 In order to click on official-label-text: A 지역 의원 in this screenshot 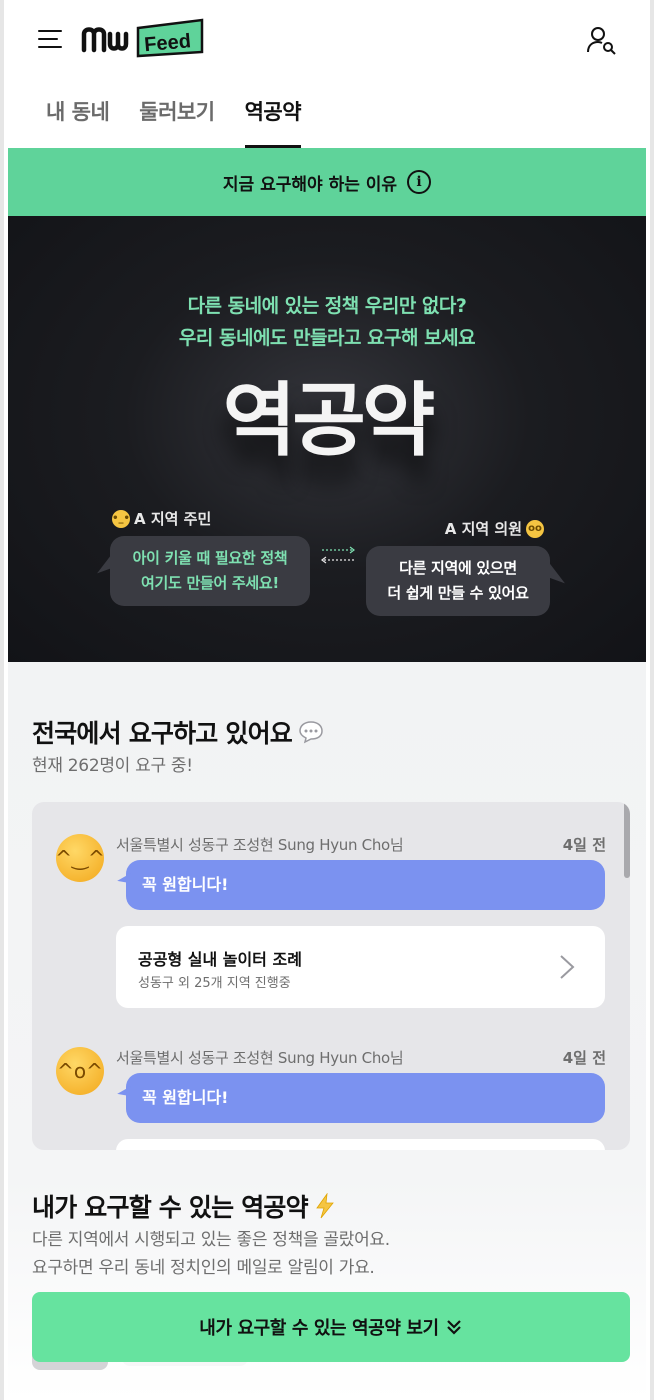, I will do `click(483, 529)`.